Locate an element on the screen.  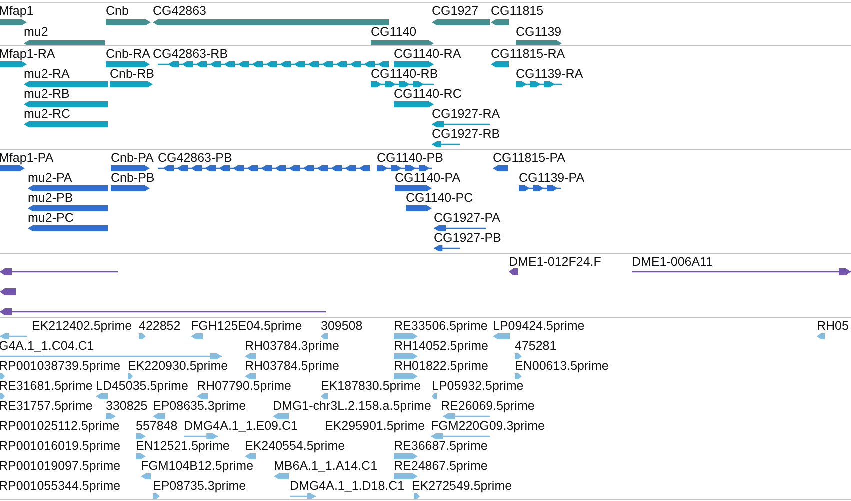
feature-label: RH01822.5prime is located at coordinates (441, 366).